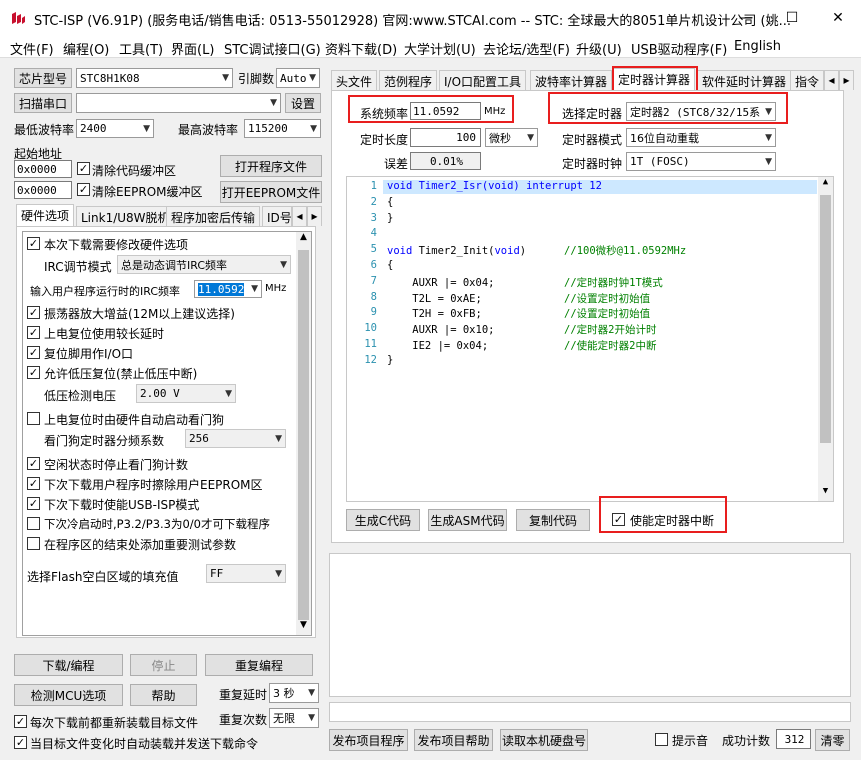 The height and width of the screenshot is (760, 861). I want to click on tab-delay-calculator: 软件延时计算器, so click(744, 80).